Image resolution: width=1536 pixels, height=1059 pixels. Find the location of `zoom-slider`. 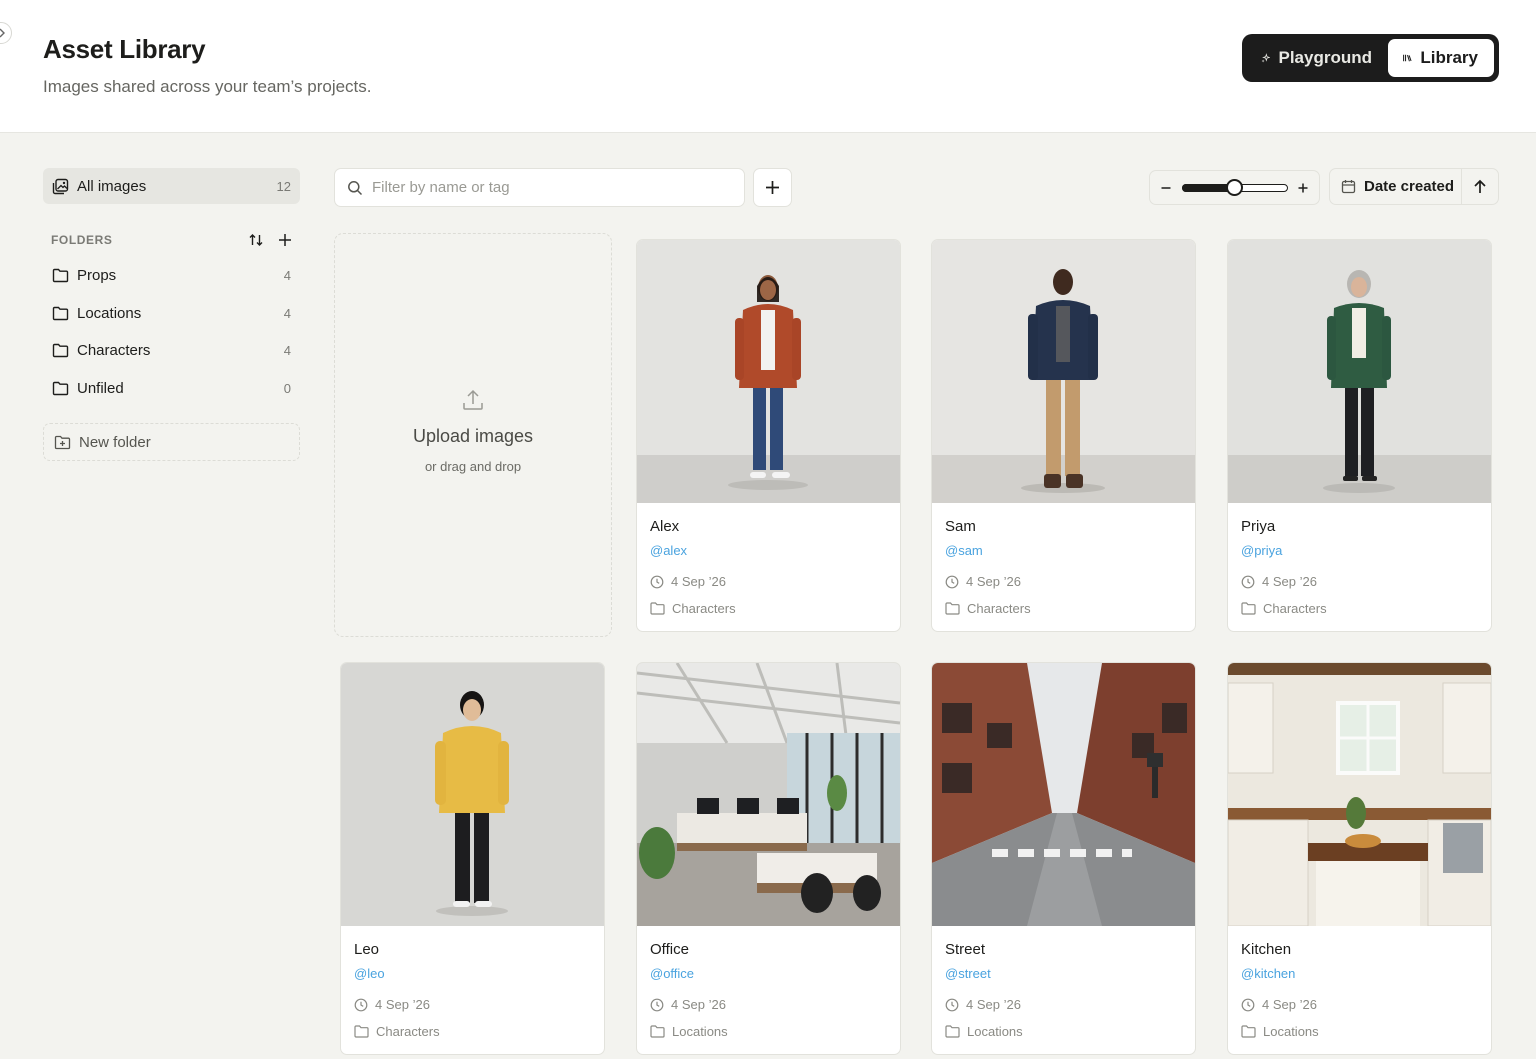

zoom-slider is located at coordinates (1234, 187).